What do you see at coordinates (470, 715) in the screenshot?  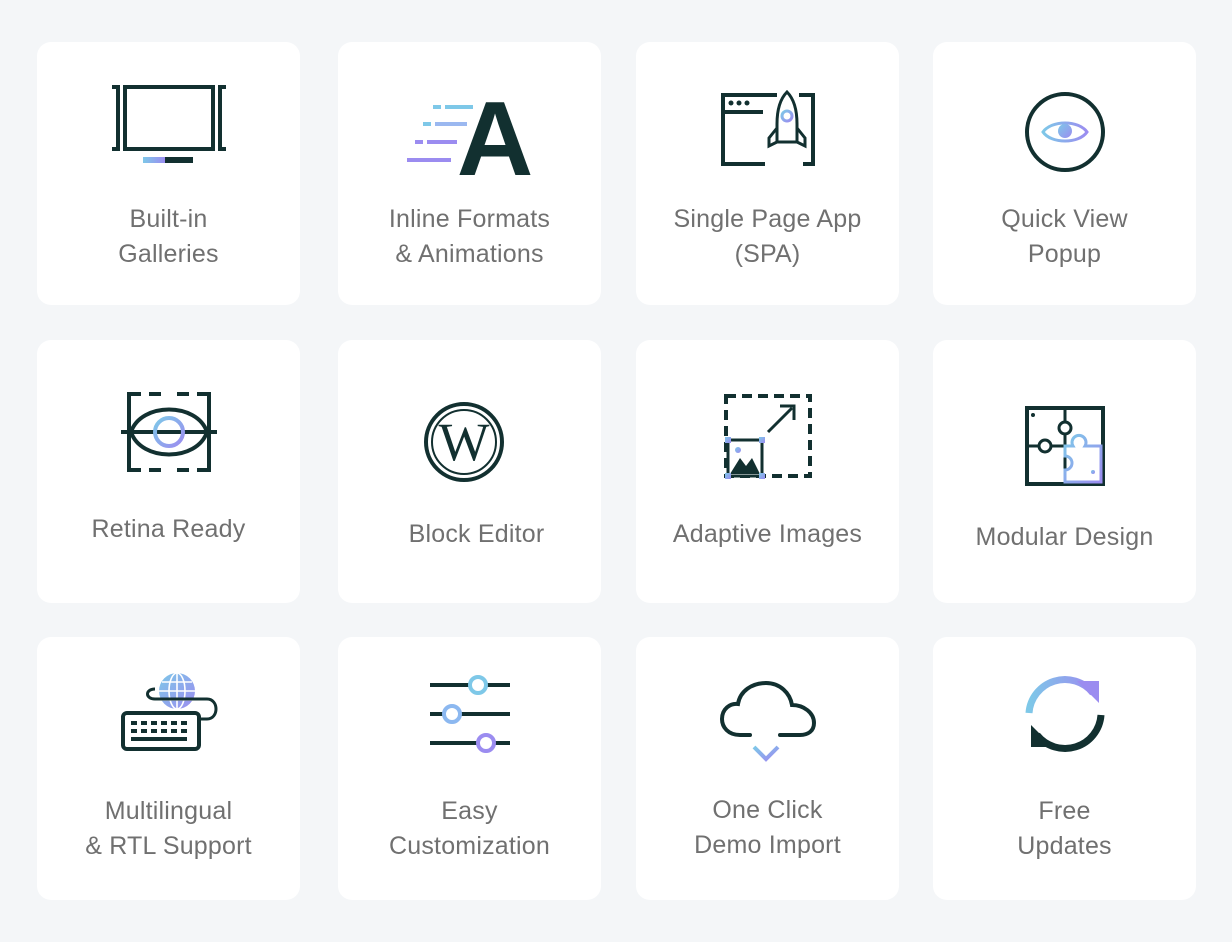 I see `sliders-icon` at bounding box center [470, 715].